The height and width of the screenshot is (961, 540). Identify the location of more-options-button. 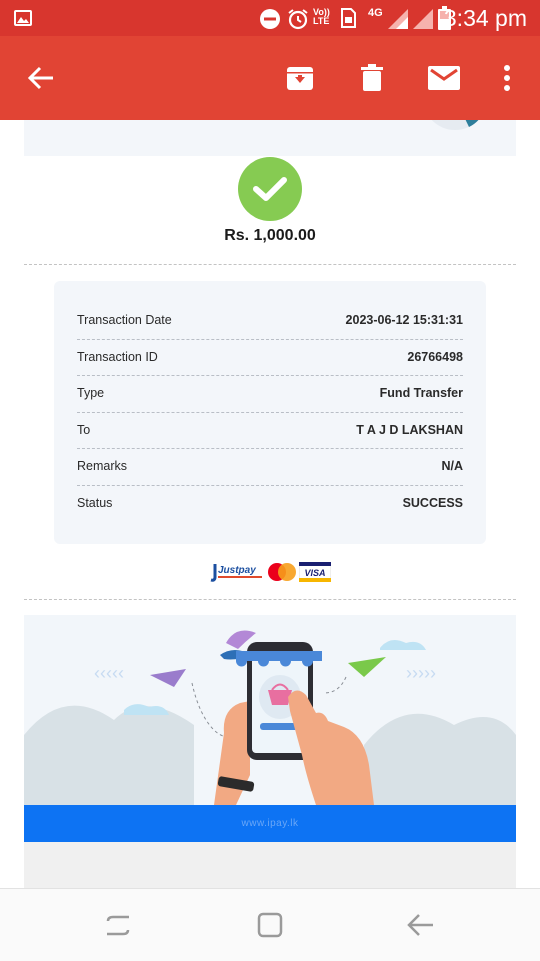
(507, 78).